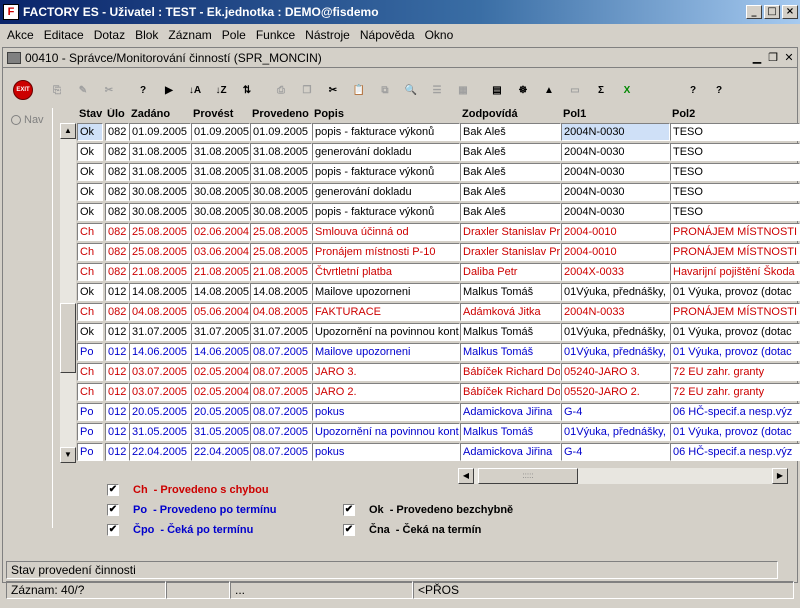  What do you see at coordinates (735, 272) in the screenshot?
I see `table-cell: Havarijní pojištění Škoda` at bounding box center [735, 272].